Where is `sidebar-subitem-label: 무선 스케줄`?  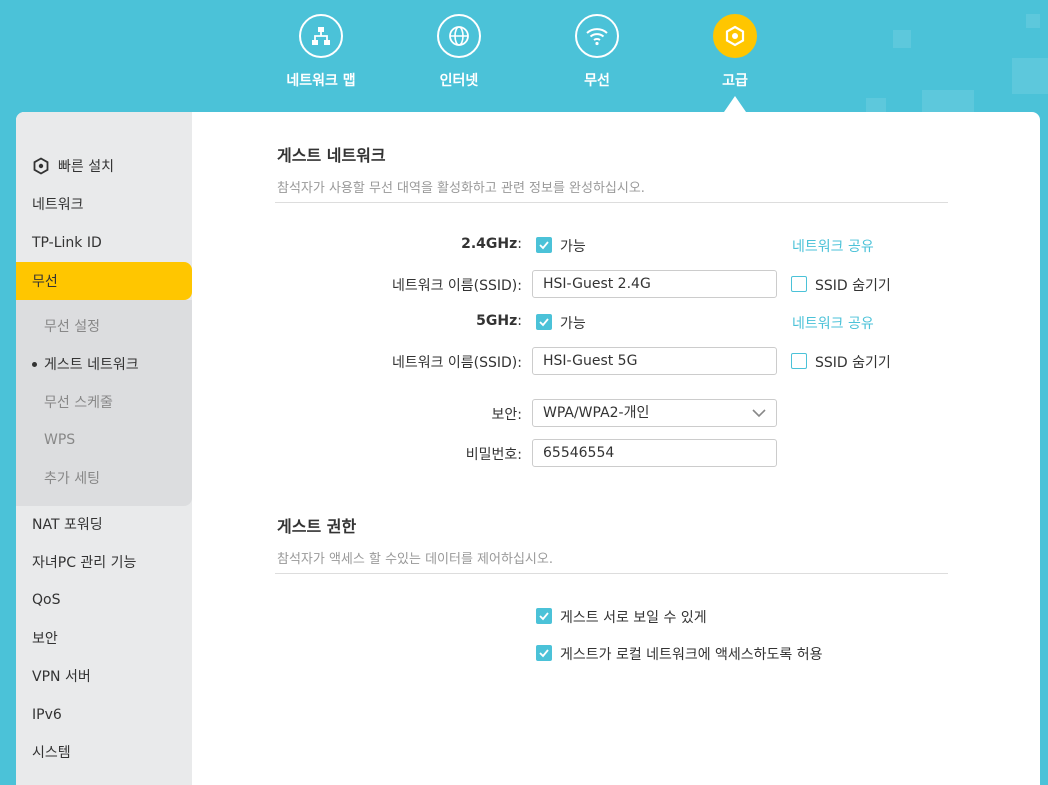 sidebar-subitem-label: 무선 스케줄 is located at coordinates (78, 403).